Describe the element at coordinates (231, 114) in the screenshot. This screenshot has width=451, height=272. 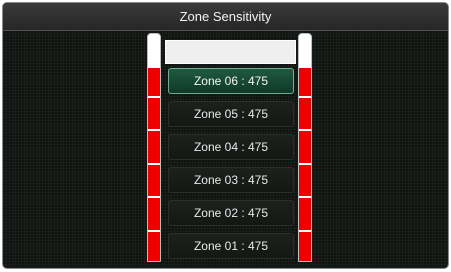
I see `zone-05-button: Zone 05 : 475` at that location.